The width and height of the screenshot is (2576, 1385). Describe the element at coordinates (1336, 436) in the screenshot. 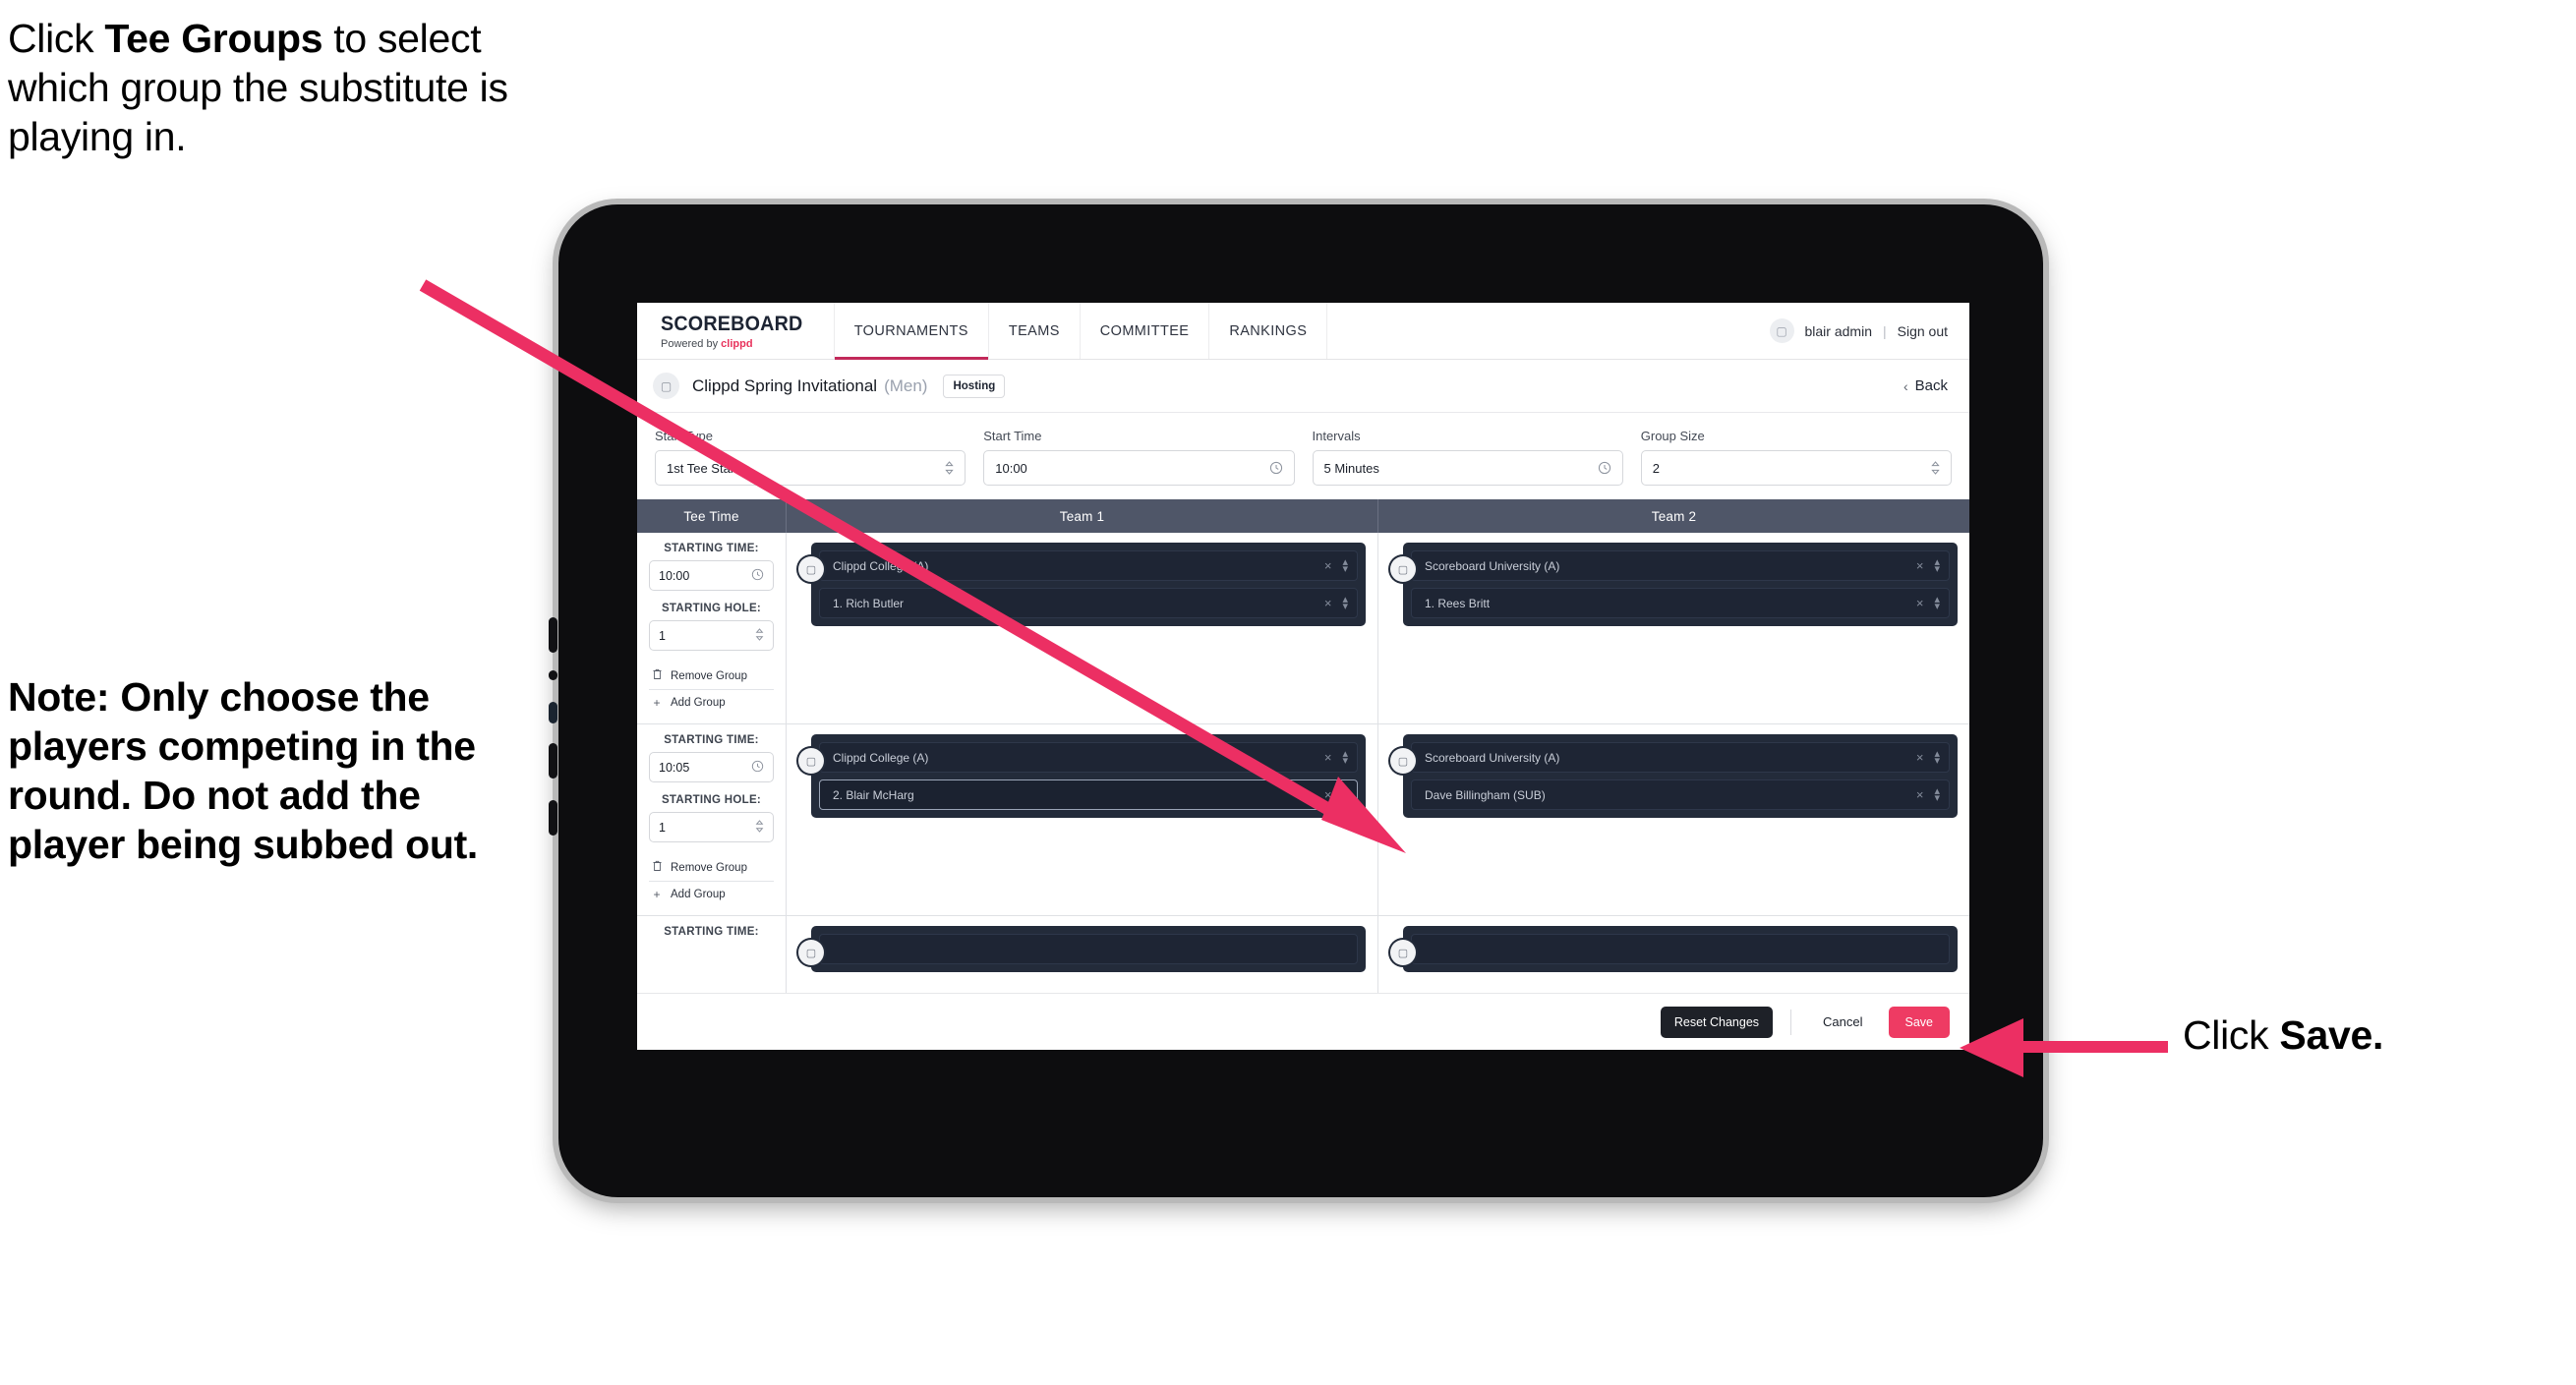

I see `control-label: Intervals` at that location.